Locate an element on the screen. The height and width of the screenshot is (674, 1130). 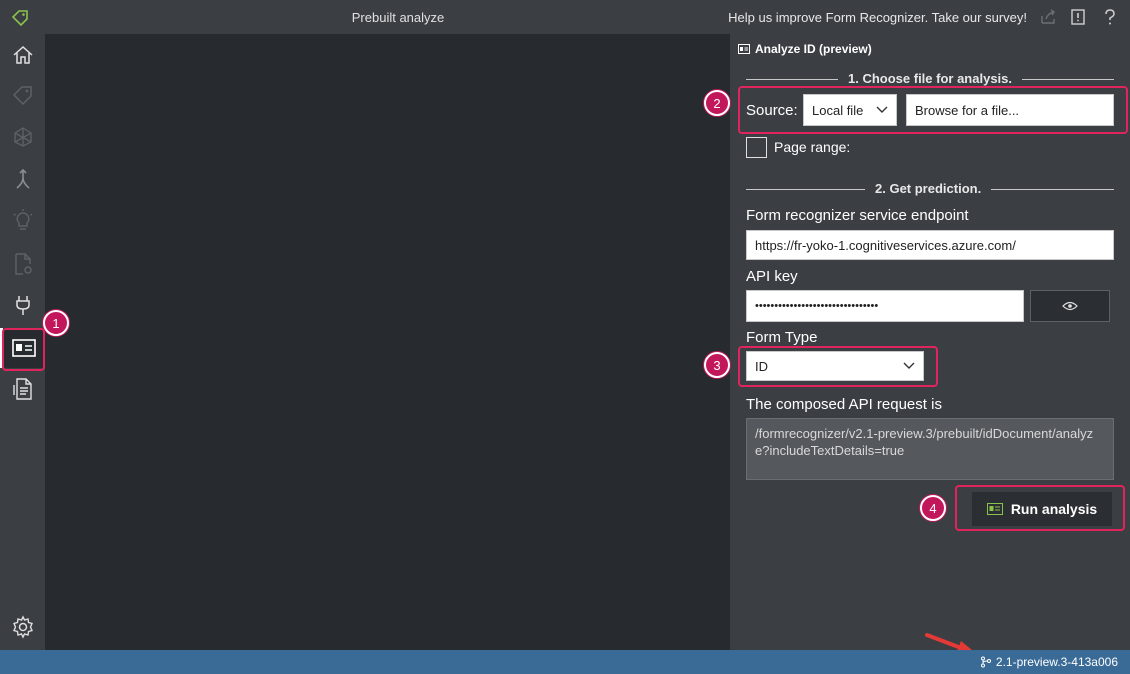
annotation-badge-1: 1 is located at coordinates (56, 323).